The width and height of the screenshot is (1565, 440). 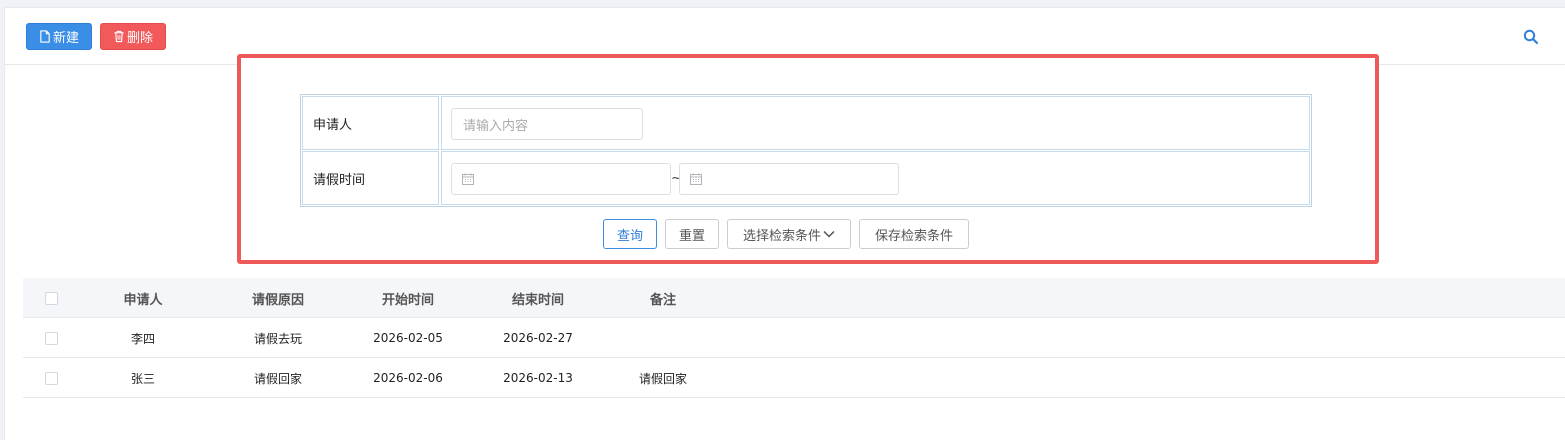 What do you see at coordinates (370, 178) in the screenshot?
I see `leave-time-label: 请假时间` at bounding box center [370, 178].